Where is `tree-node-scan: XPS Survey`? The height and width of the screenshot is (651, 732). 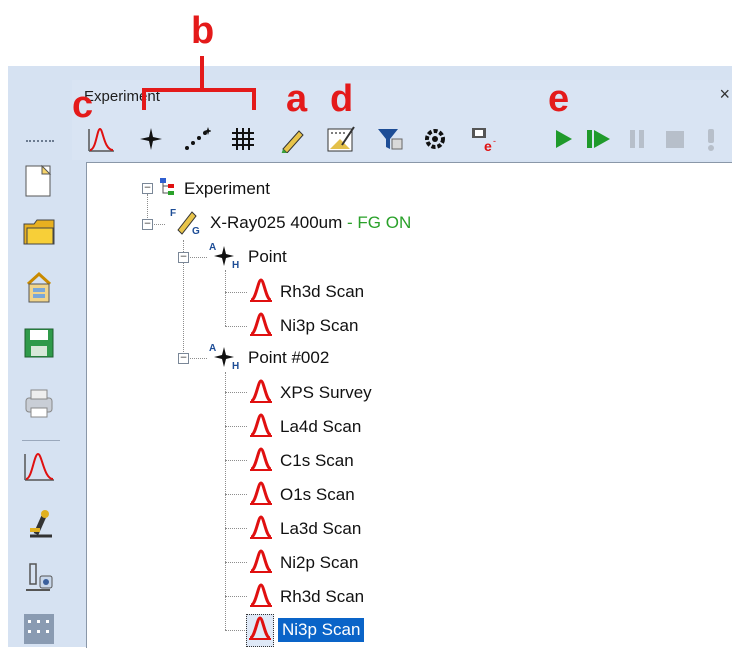
tree-node-scan: XPS Survey is located at coordinates (310, 393).